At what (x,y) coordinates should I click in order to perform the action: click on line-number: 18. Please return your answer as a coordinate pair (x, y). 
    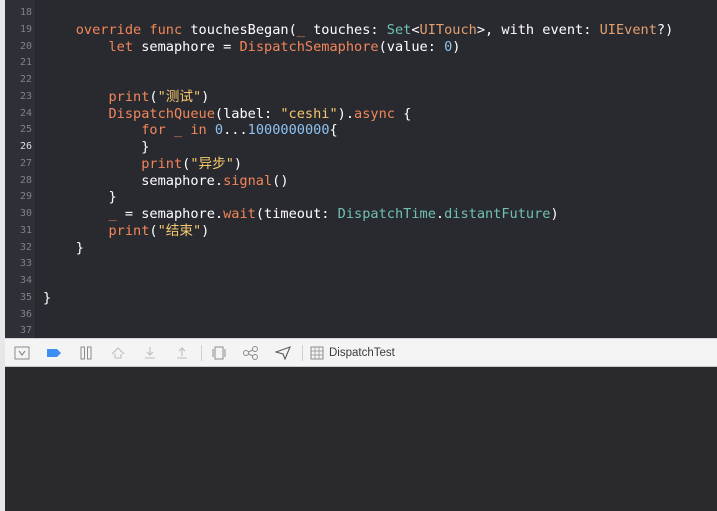
    Looking at the image, I should click on (25, 12).